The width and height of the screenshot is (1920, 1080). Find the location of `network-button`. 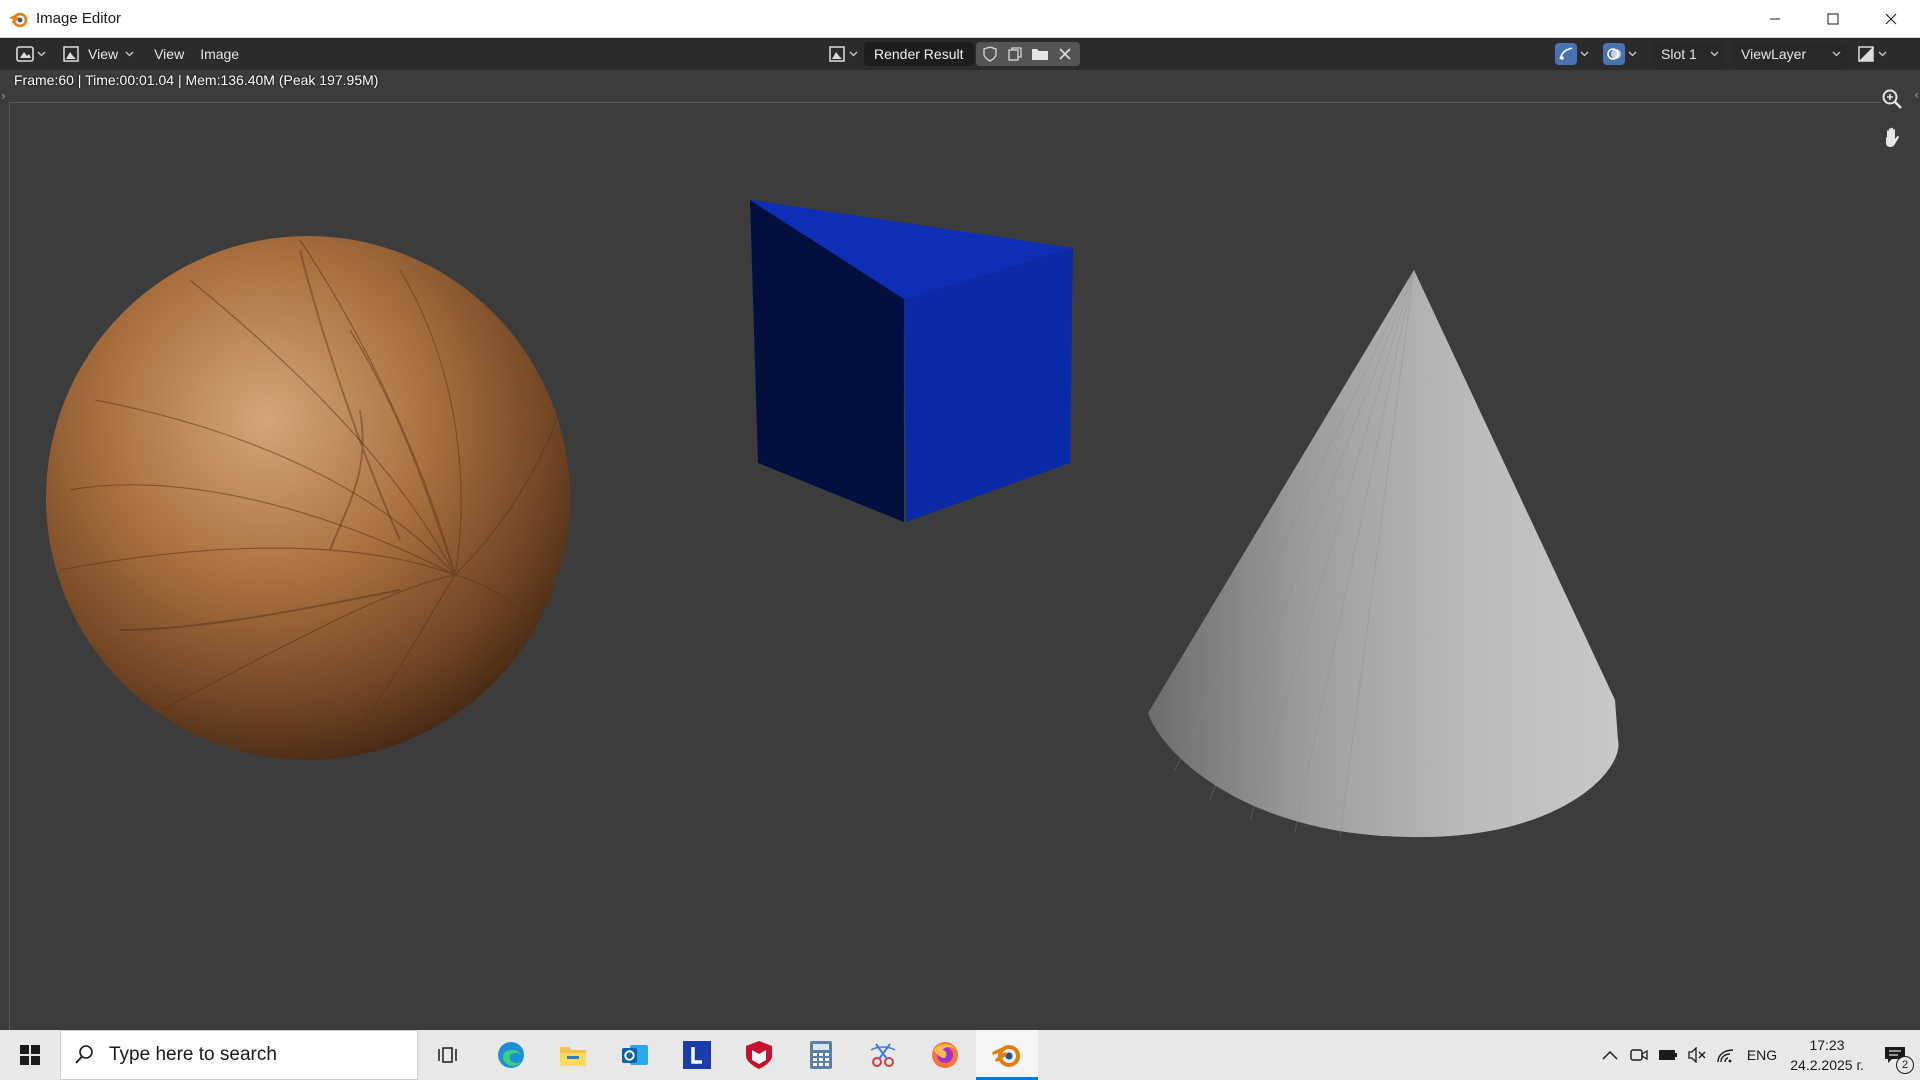

network-button is located at coordinates (1725, 1055).